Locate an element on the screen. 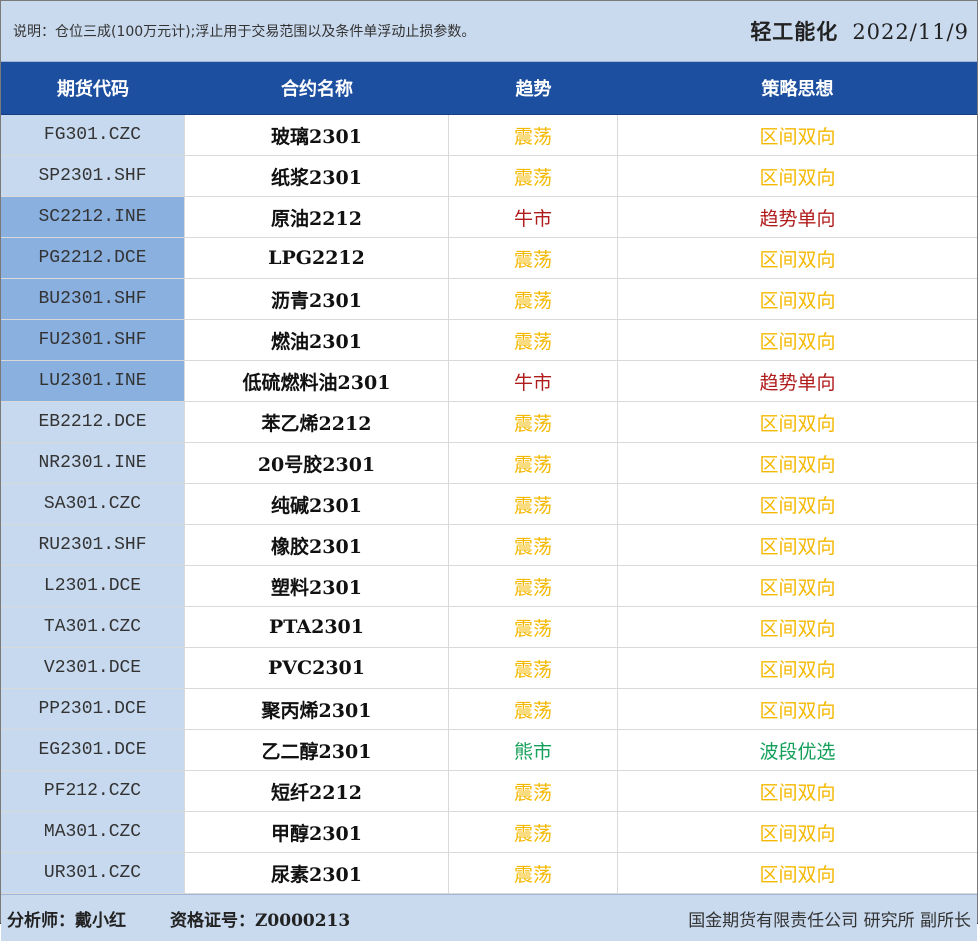 The height and width of the screenshot is (941, 978). header-strategy: 策略思想 is located at coordinates (797, 89).